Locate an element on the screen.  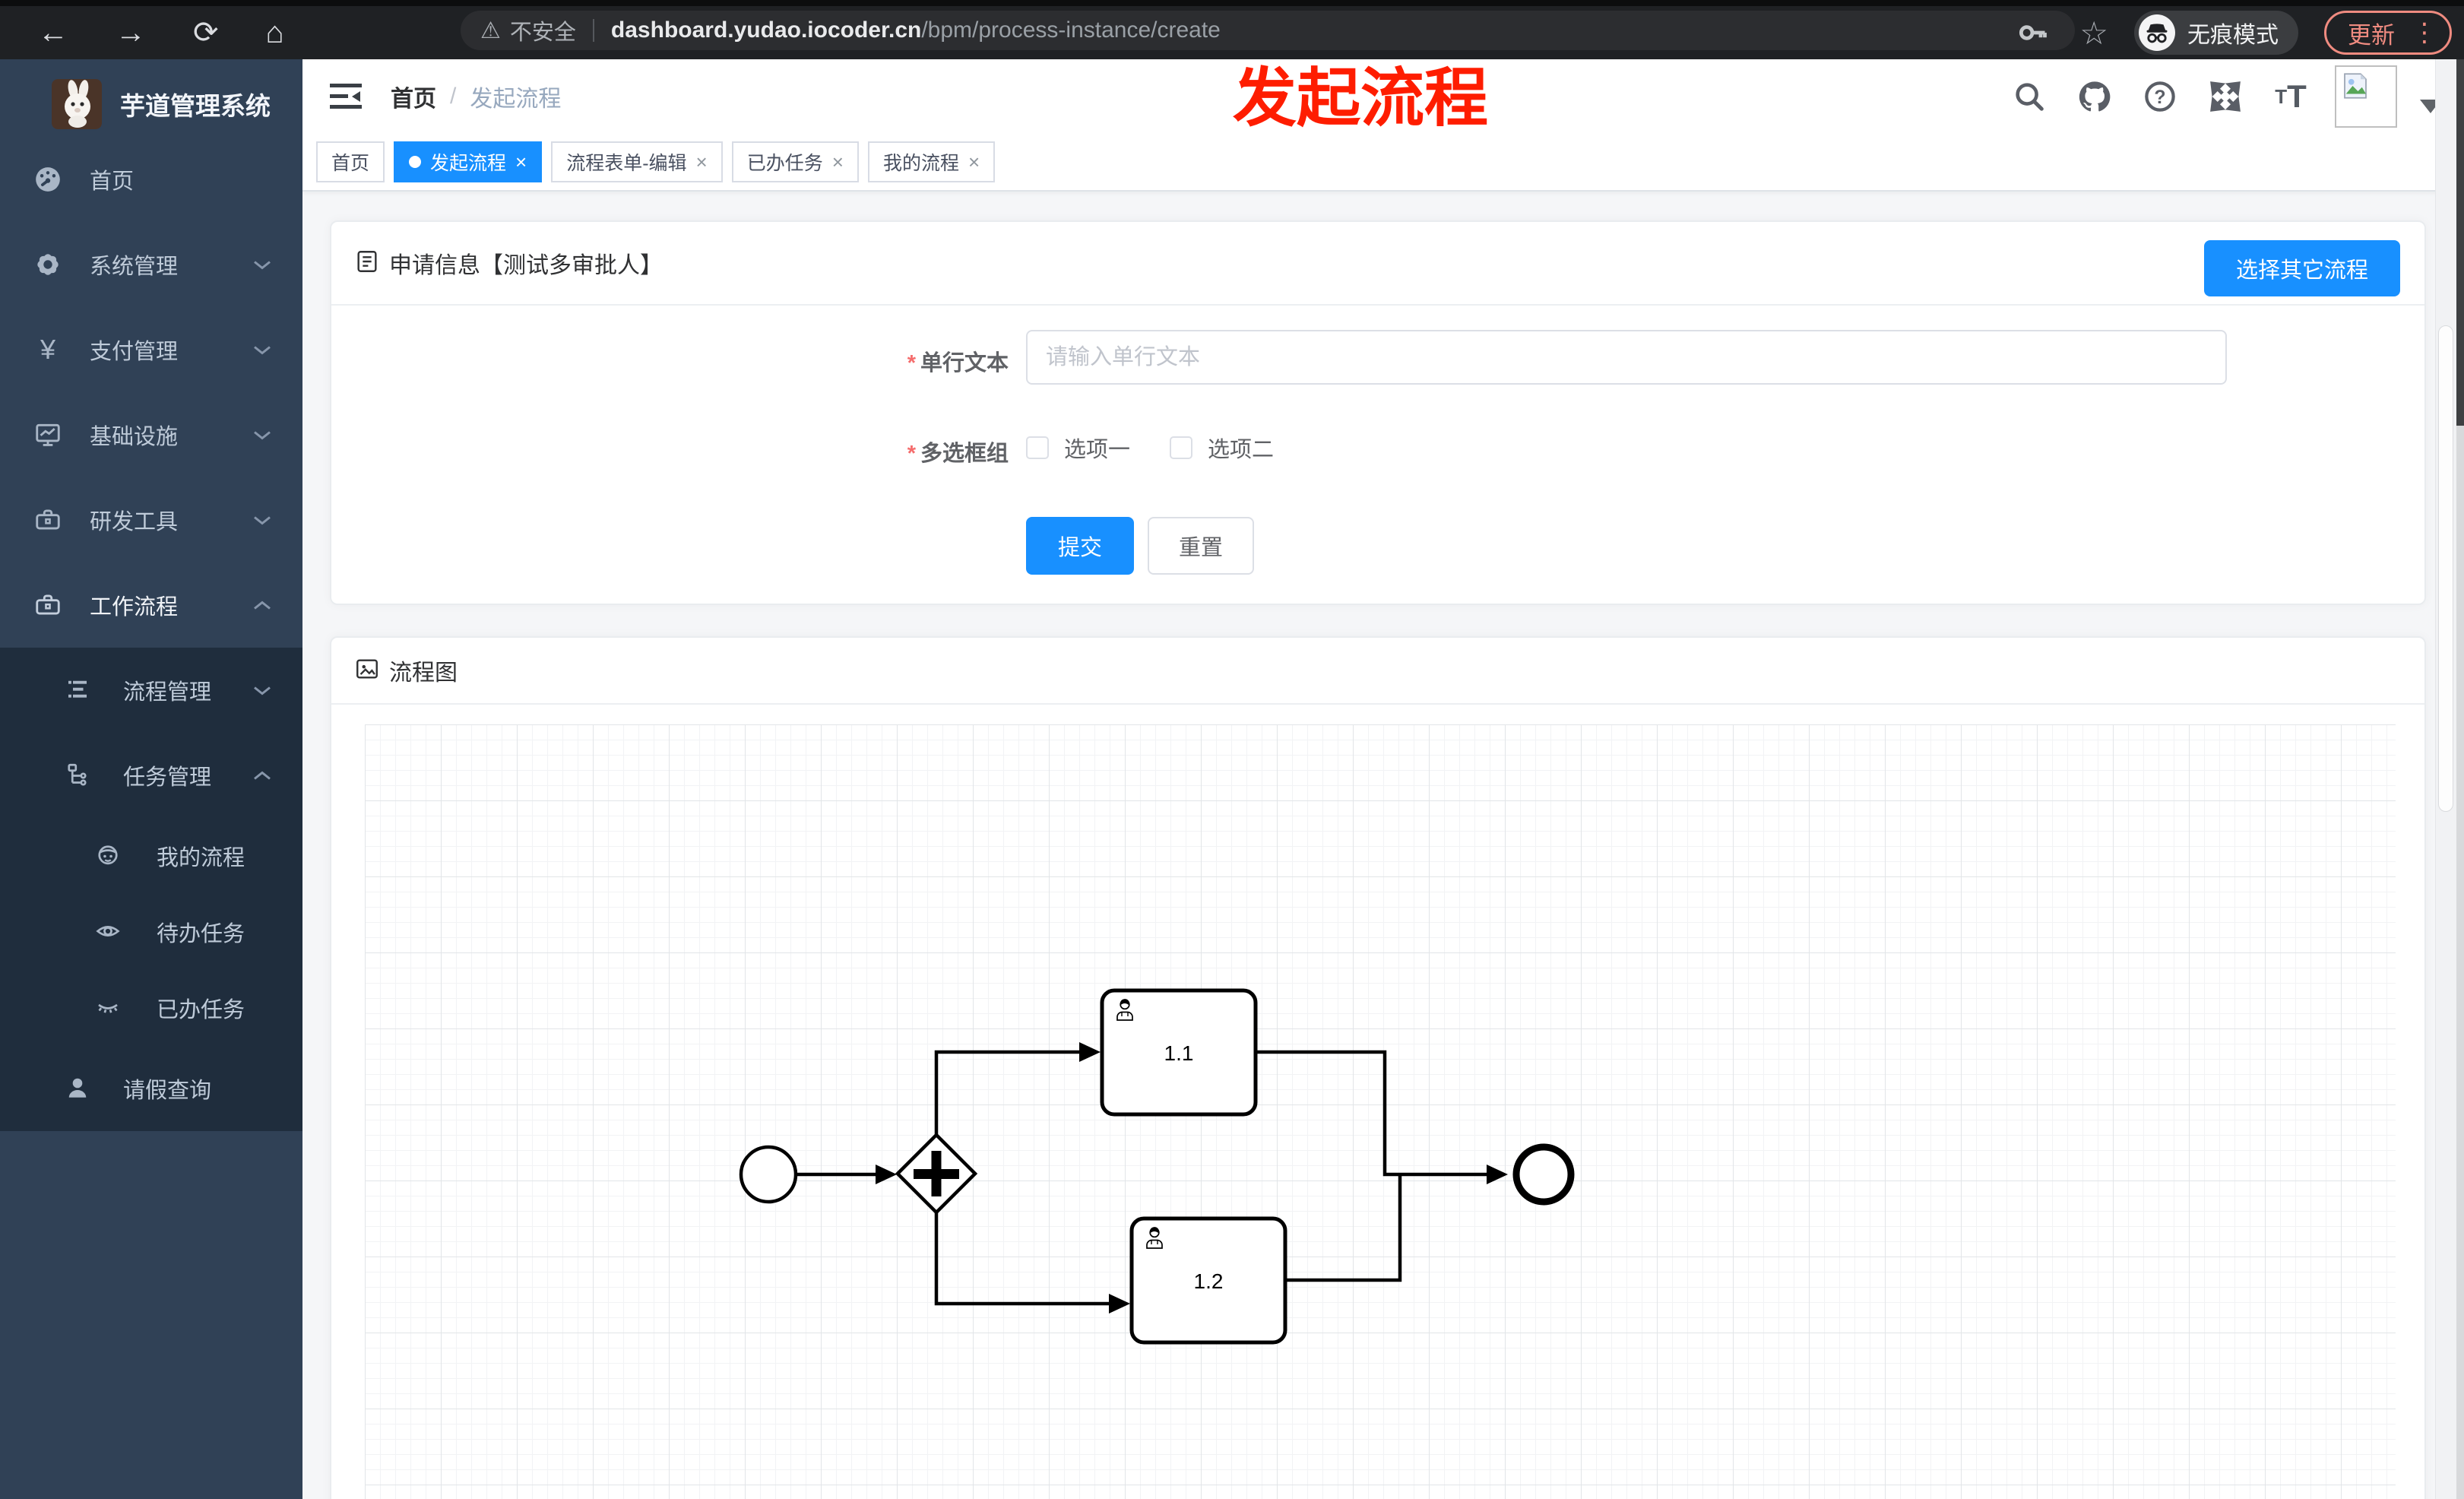
password-key-icon is located at coordinates (2032, 33).